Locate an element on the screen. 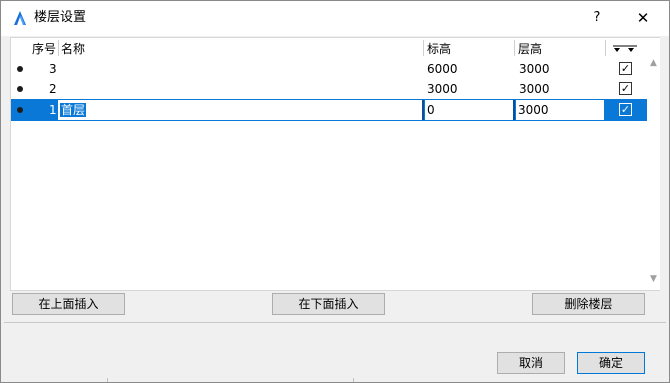  table-row: 3 6000 3000 ✓ is located at coordinates (329, 69).